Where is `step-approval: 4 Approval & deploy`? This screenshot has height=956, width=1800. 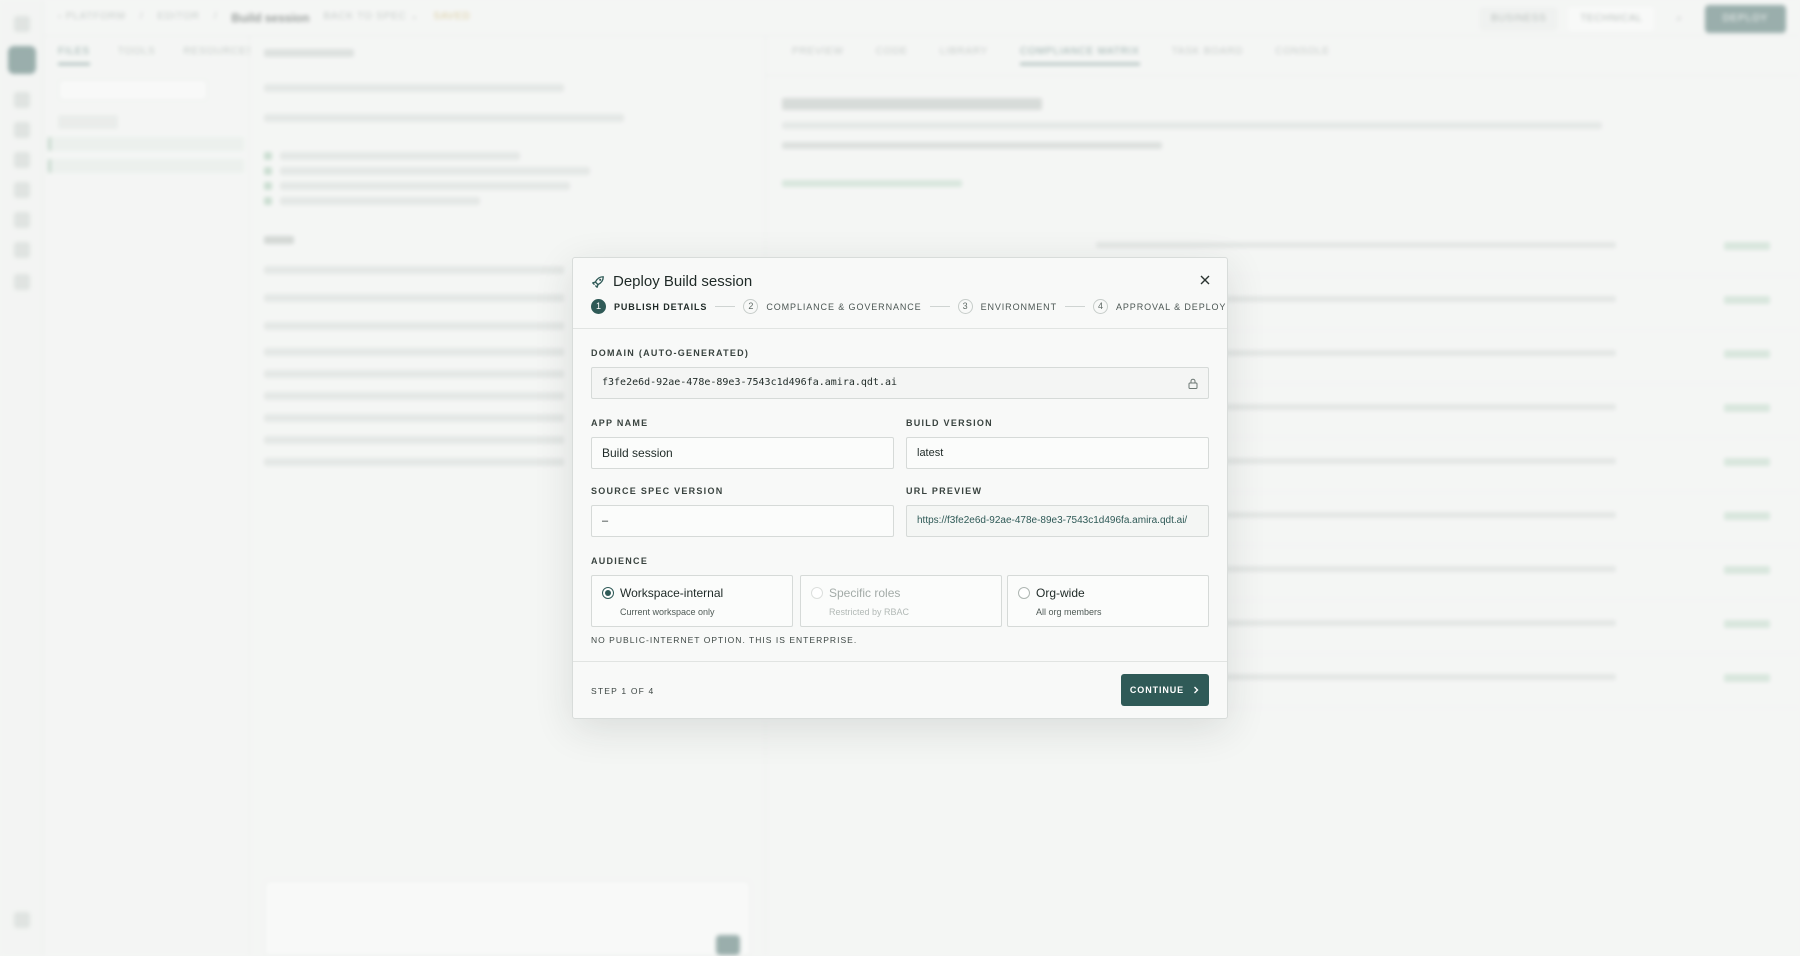 step-approval: 4 Approval & deploy is located at coordinates (1159, 306).